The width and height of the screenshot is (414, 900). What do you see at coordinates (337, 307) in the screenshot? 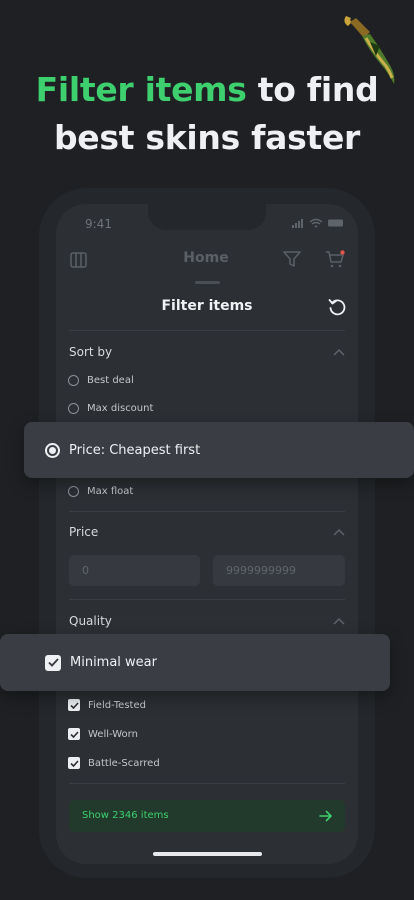
I see `reset-icon` at bounding box center [337, 307].